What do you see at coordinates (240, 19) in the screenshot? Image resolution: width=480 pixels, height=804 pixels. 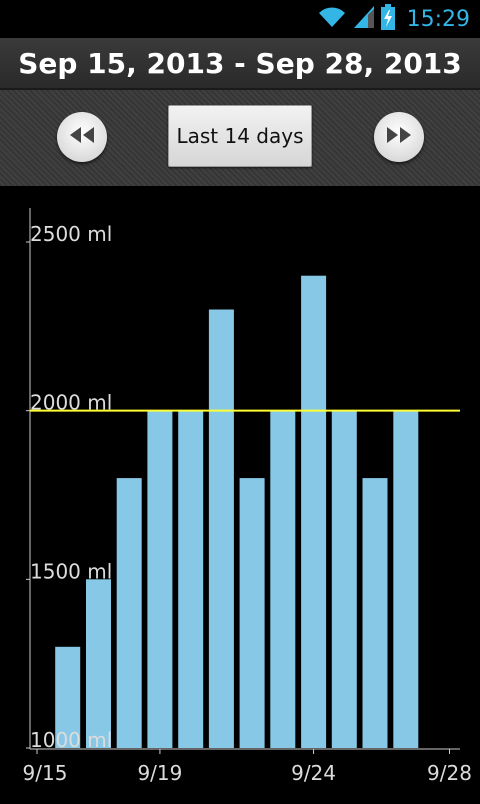 I see `status-bar: 15:29` at bounding box center [240, 19].